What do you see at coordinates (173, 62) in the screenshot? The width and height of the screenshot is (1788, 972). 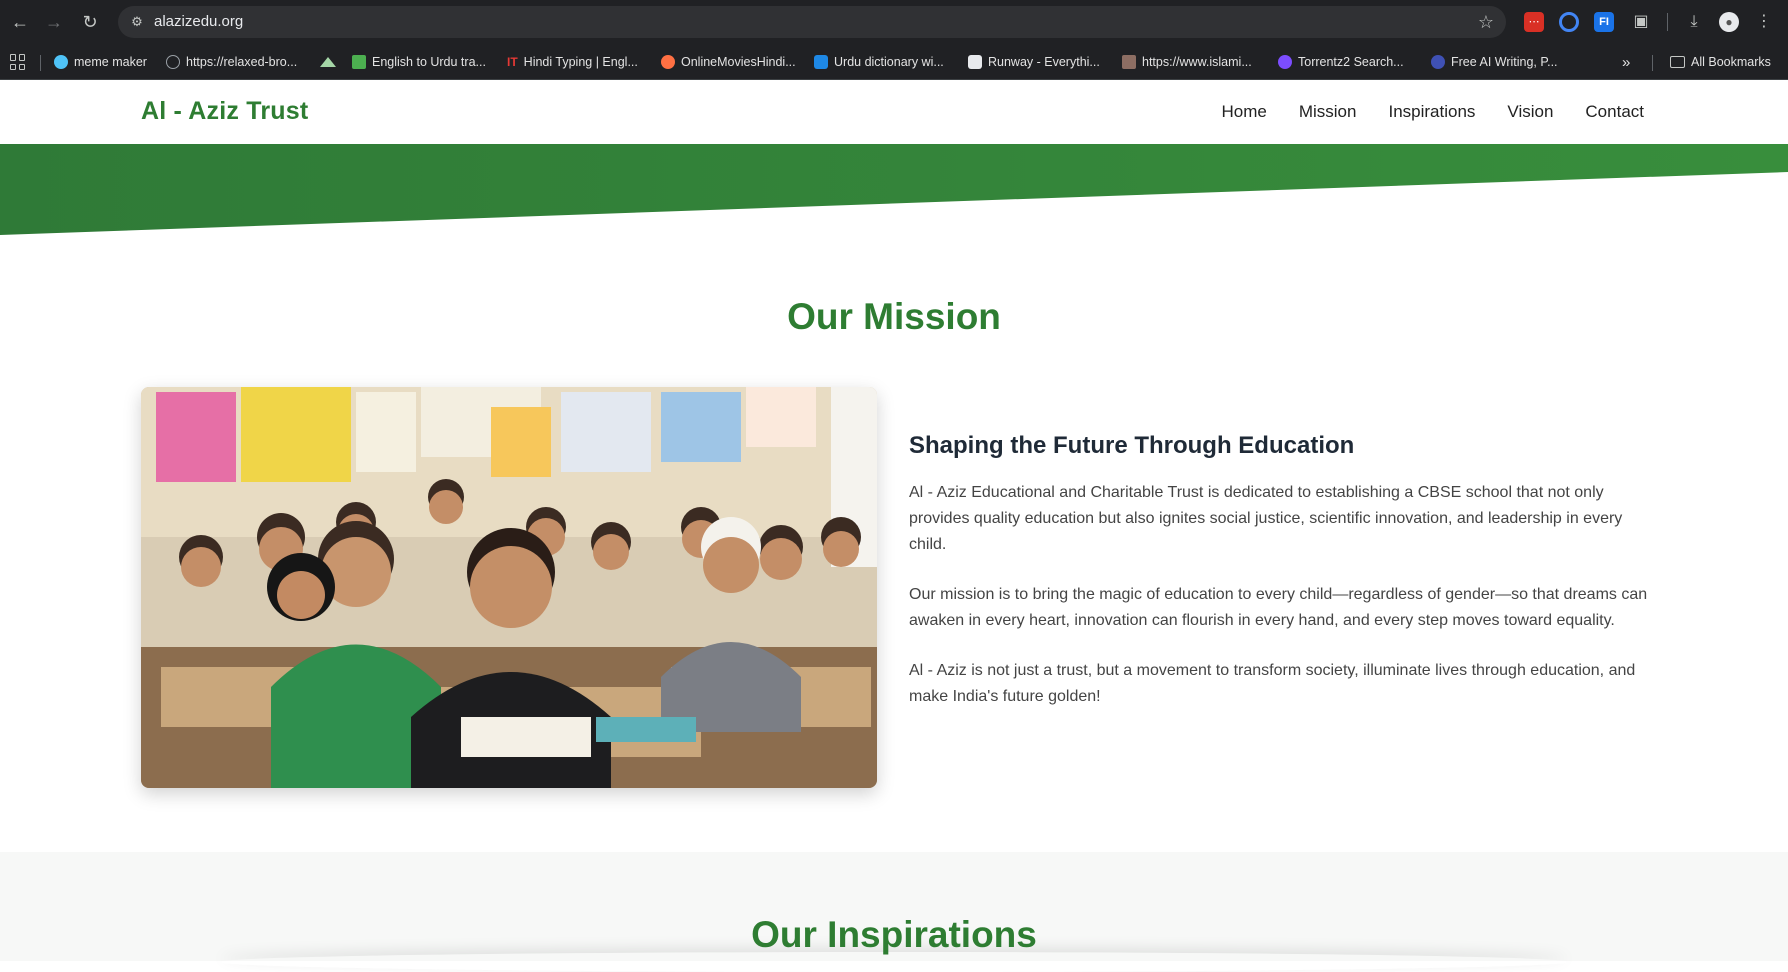 I see `globe-icon` at bounding box center [173, 62].